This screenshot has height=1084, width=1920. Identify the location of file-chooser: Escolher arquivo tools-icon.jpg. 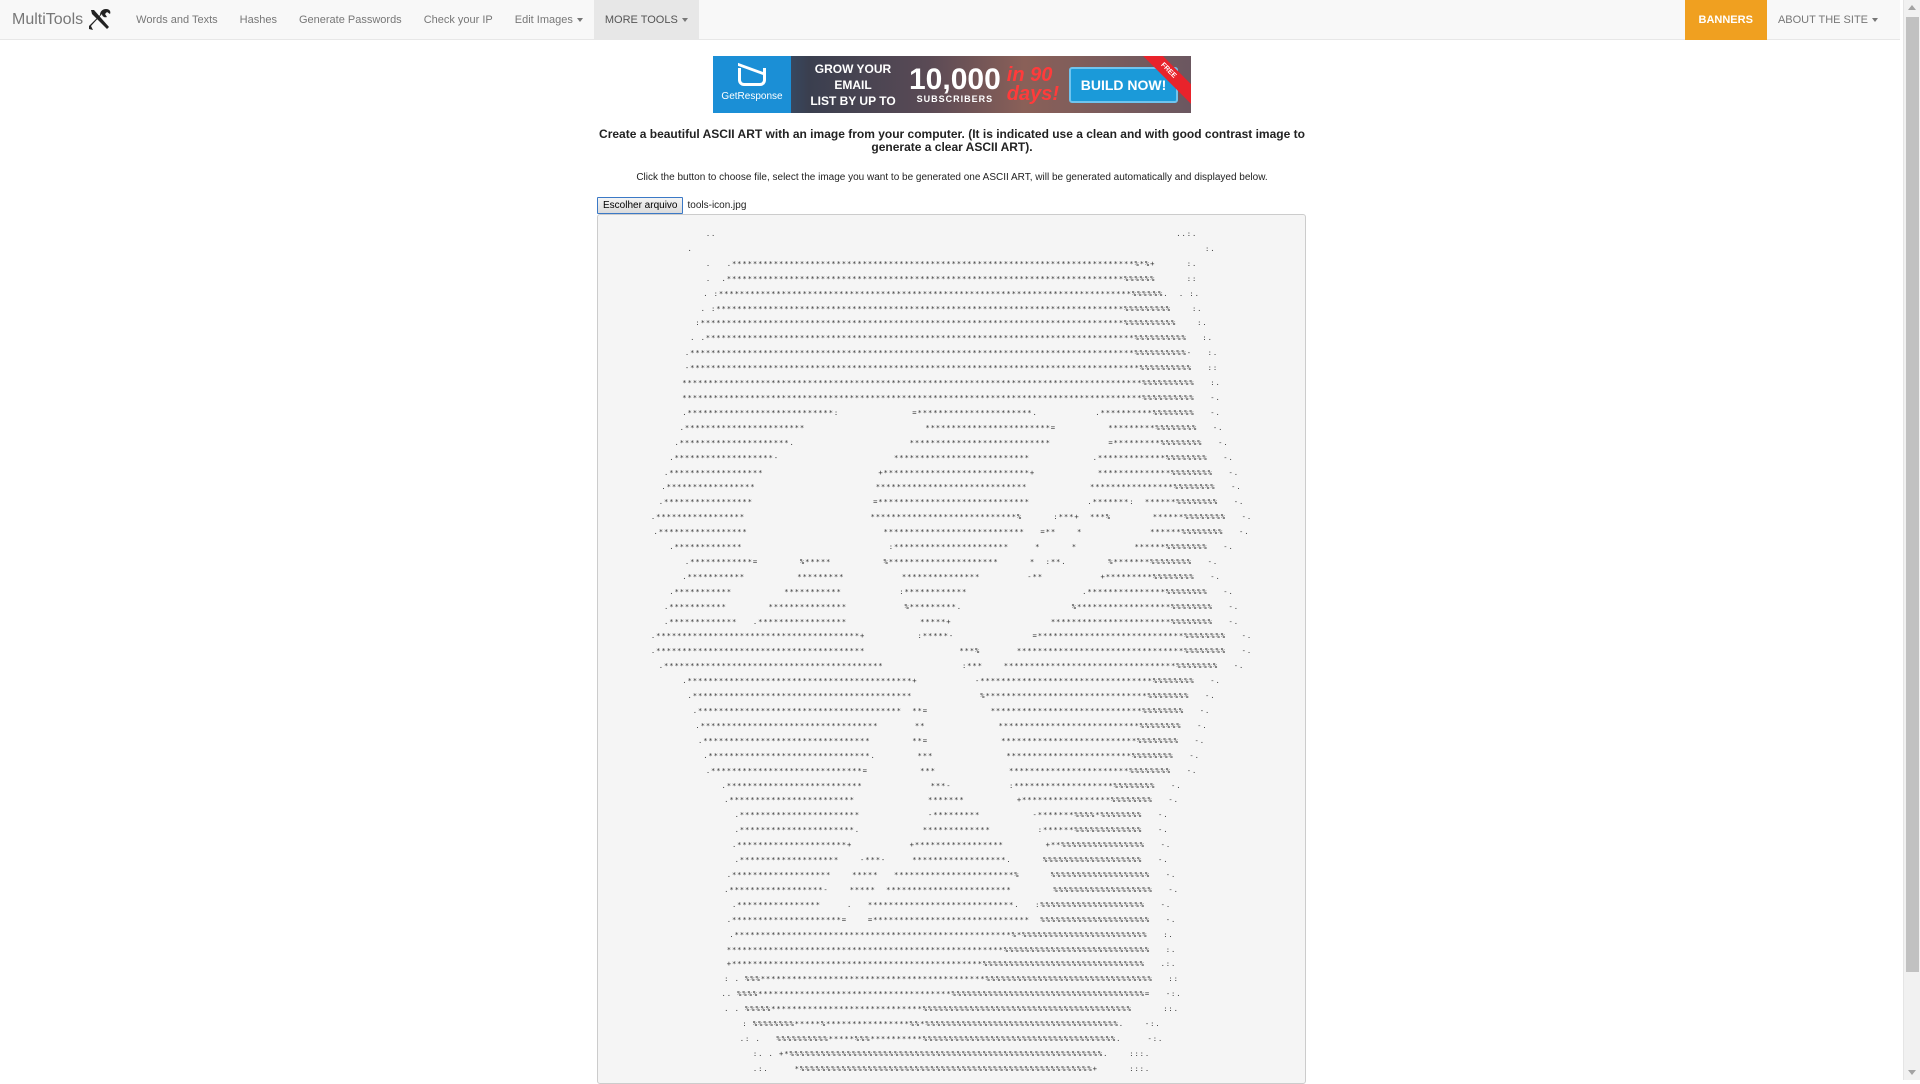
(671, 205).